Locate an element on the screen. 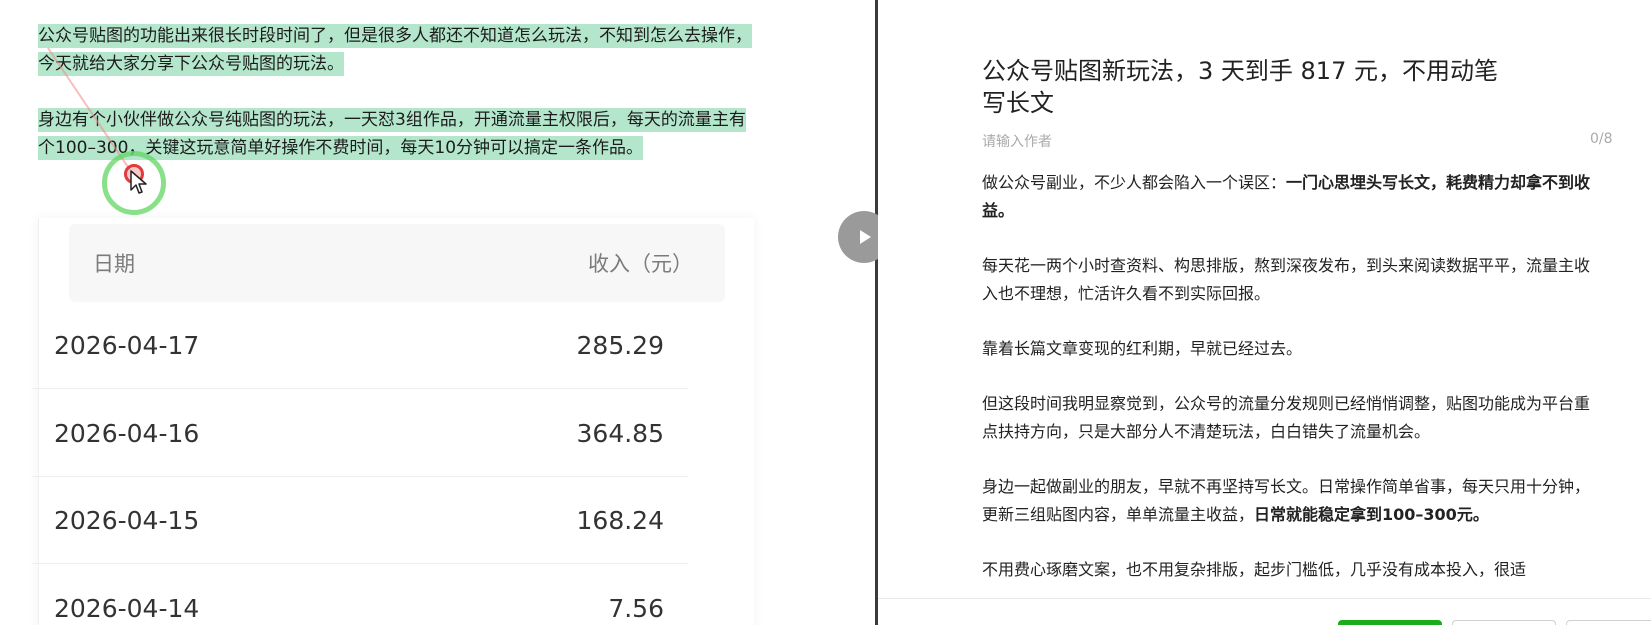 Image resolution: width=1651 pixels, height=625 pixels. row-date: 2026-04-17 is located at coordinates (127, 345).